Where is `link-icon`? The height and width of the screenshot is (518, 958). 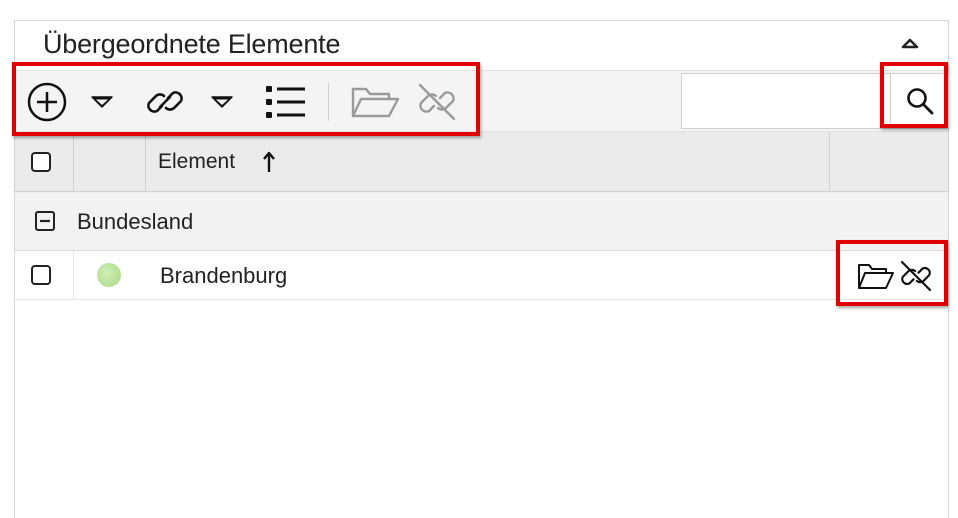
link-icon is located at coordinates (165, 102).